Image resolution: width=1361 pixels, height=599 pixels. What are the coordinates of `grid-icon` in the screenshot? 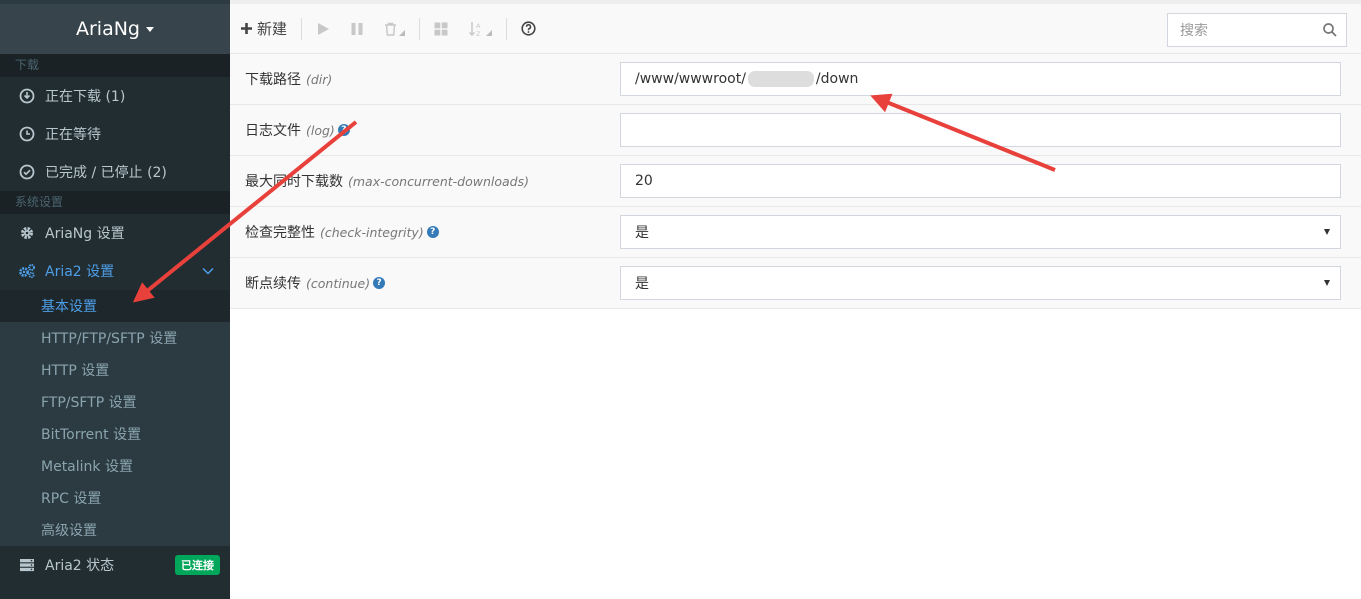 It's located at (441, 28).